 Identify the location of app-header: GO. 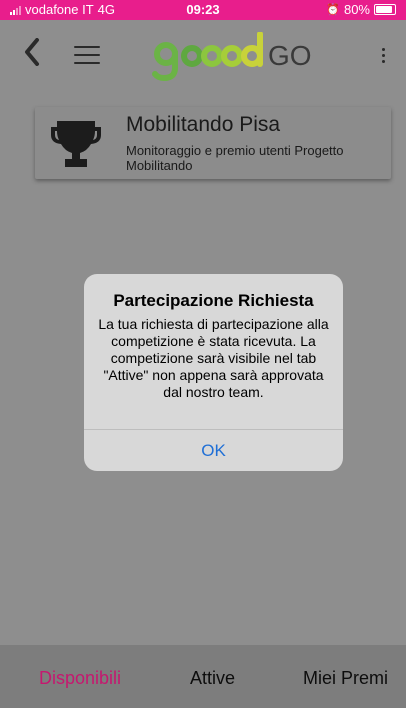
(203, 55).